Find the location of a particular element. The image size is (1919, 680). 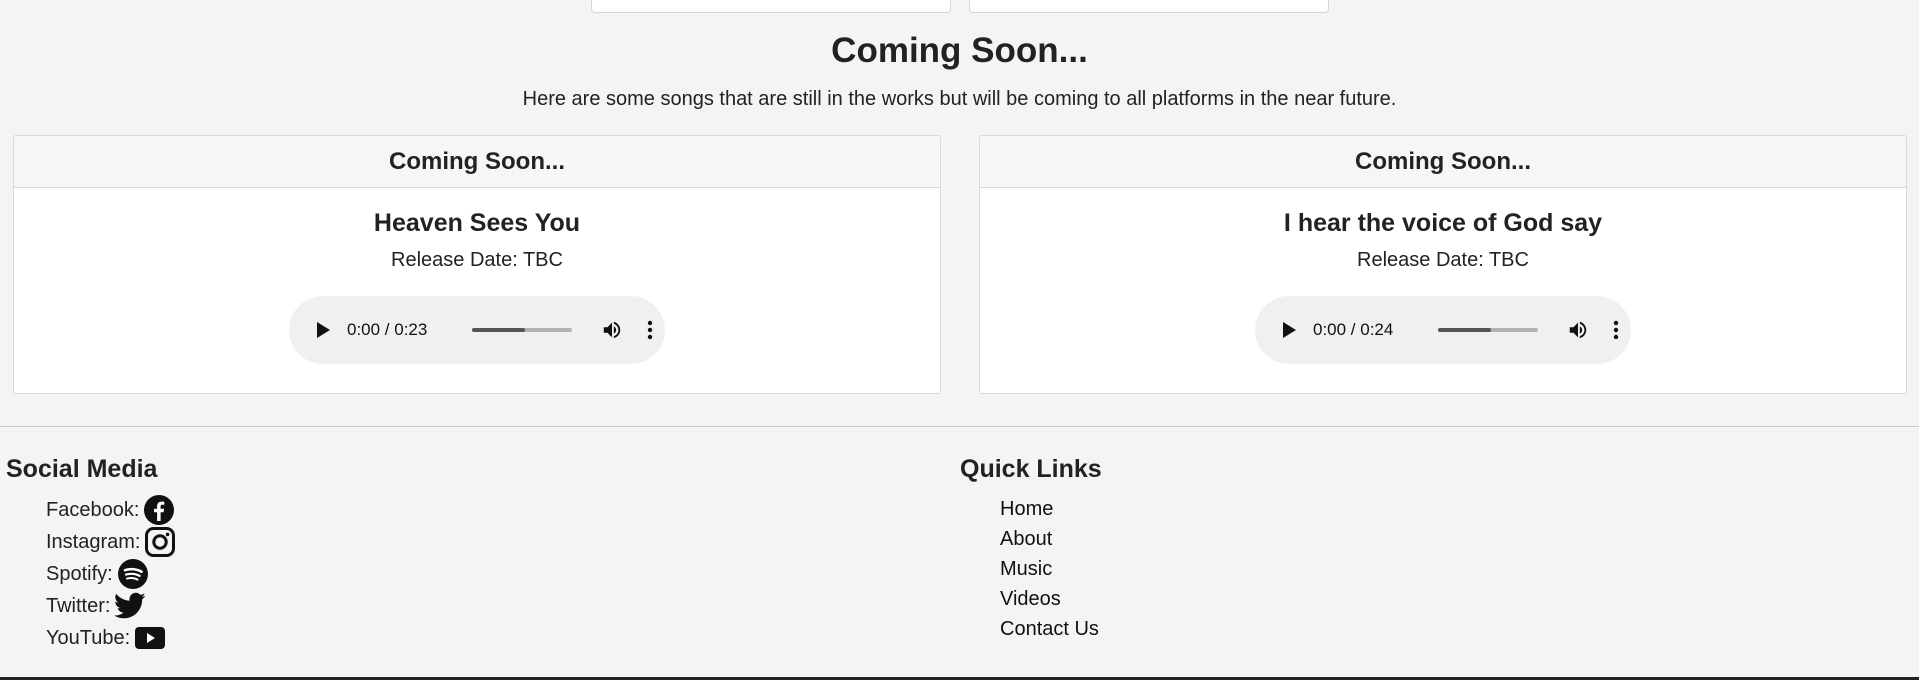

social-media-heading: Social Media is located at coordinates (82, 469).